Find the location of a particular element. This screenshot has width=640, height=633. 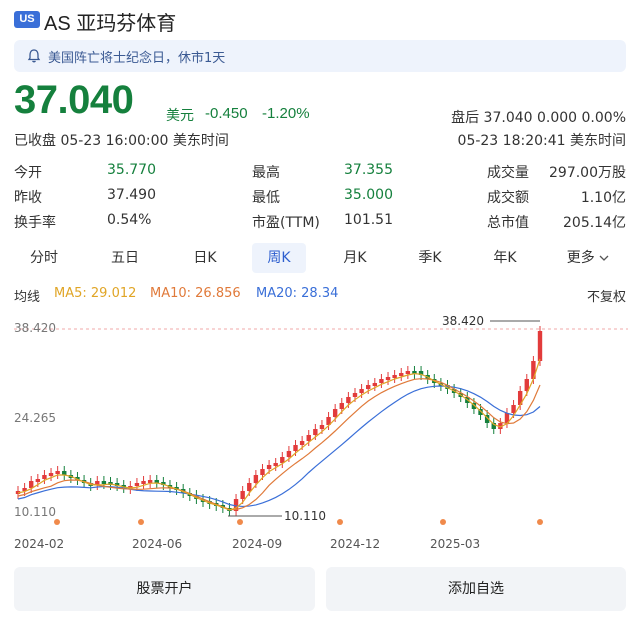

stat-value: 101.51 is located at coordinates (368, 220).